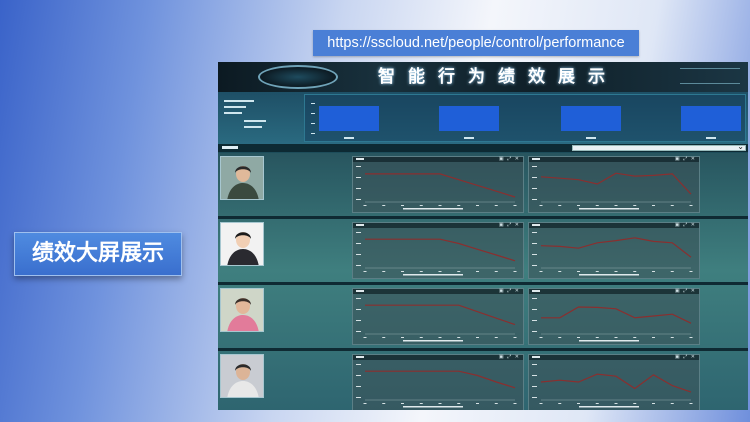 This screenshot has height=422, width=750. What do you see at coordinates (525, 118) in the screenshot?
I see `summary-bar-chart` at bounding box center [525, 118].